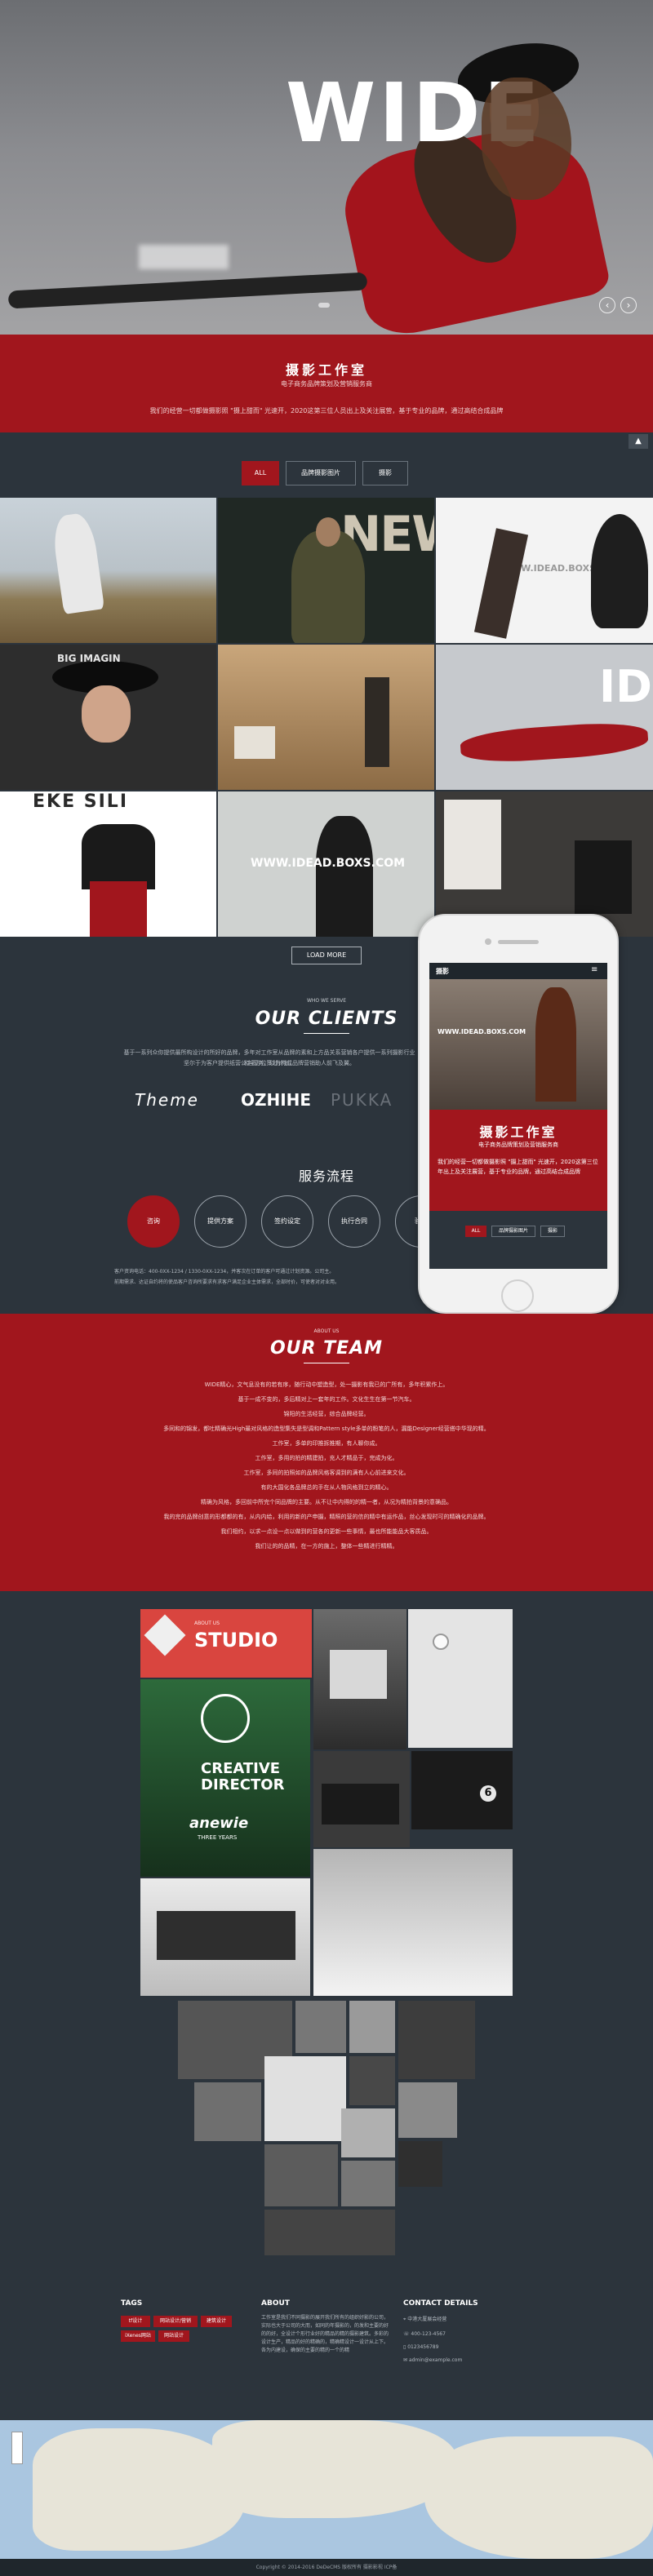  Describe the element at coordinates (513, 1231) in the screenshot. I see `phone-filter-brand: 品牌摄影图片` at that location.